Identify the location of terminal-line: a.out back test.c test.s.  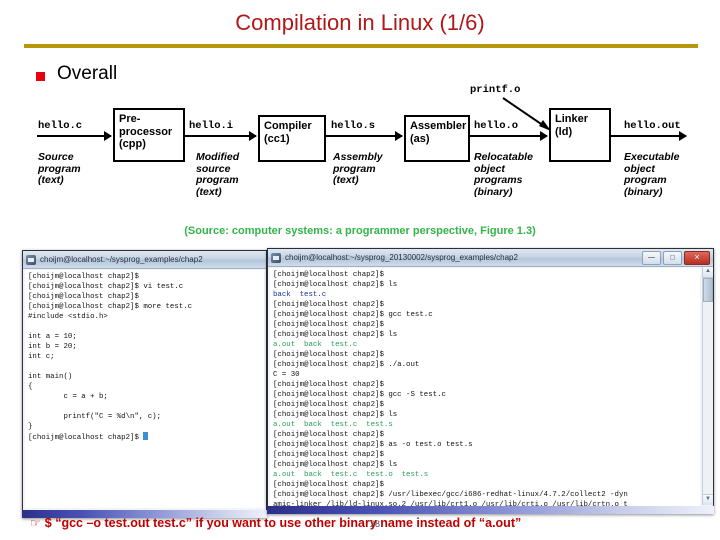
(333, 425).